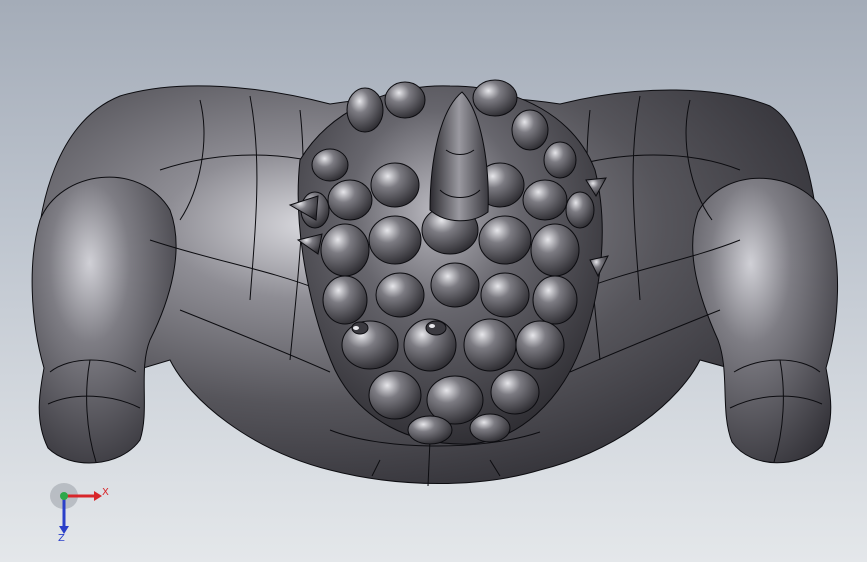 Image resolution: width=867 pixels, height=562 pixels. What do you see at coordinates (765, 320) in the screenshot?
I see `right-arm` at bounding box center [765, 320].